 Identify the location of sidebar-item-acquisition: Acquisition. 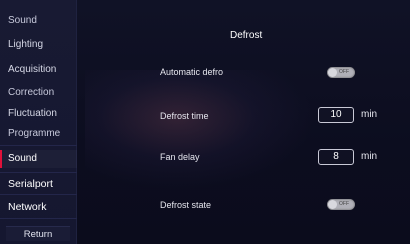
(38, 70).